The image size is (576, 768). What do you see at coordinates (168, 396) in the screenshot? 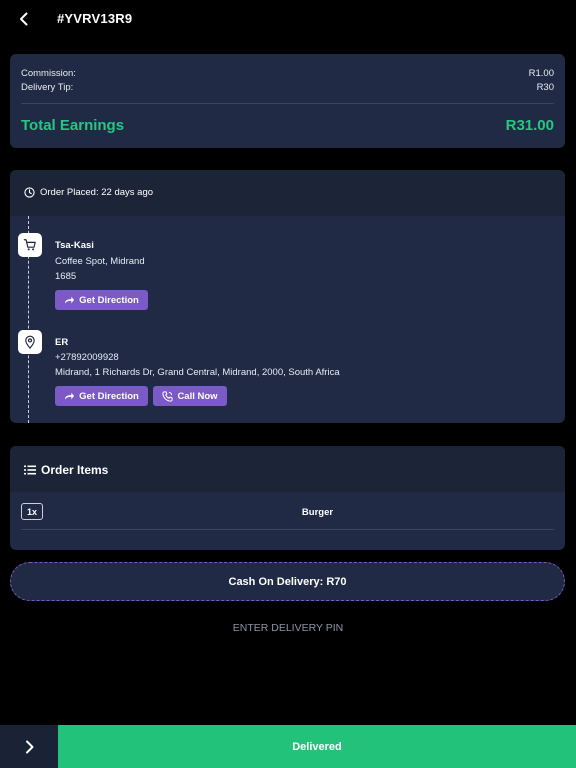
I see `phone-call-icon` at bounding box center [168, 396].